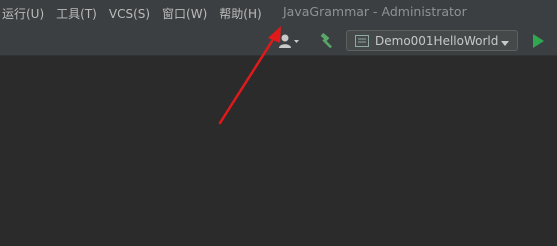 This screenshot has height=246, width=557. I want to click on hammer-icon, so click(327, 41).